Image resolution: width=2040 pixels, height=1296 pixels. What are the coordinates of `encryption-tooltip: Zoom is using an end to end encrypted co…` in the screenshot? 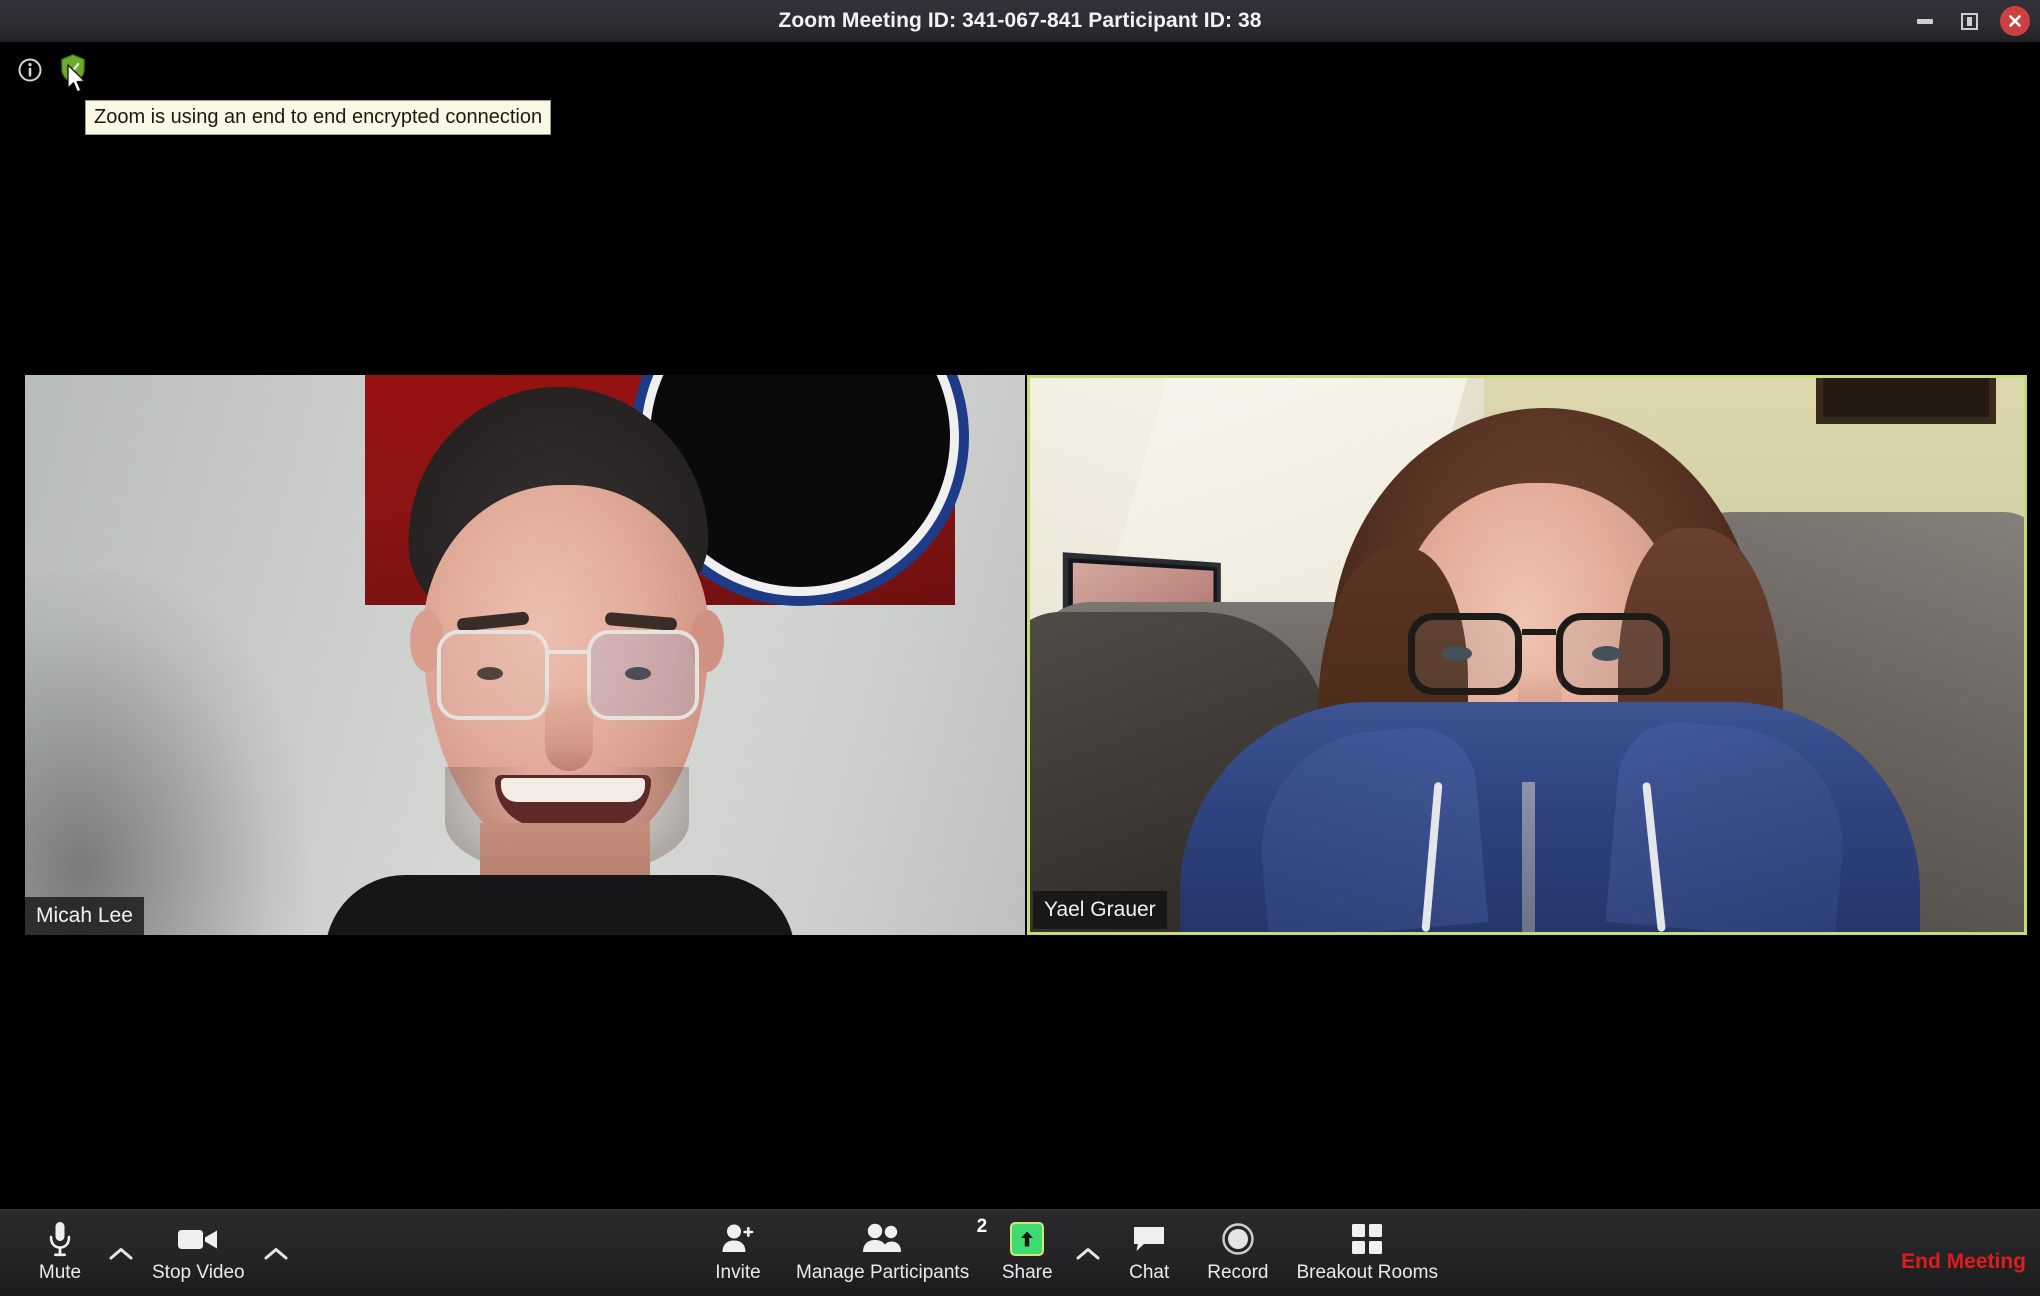 It's located at (318, 117).